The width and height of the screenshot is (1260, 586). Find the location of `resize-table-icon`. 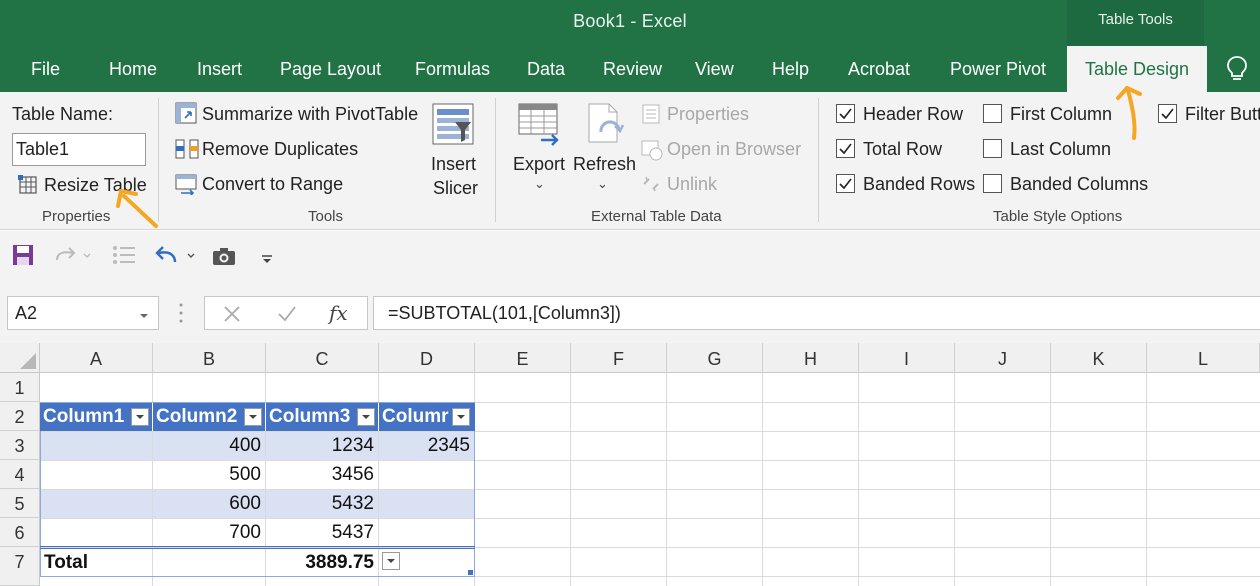

resize-table-icon is located at coordinates (28, 187).